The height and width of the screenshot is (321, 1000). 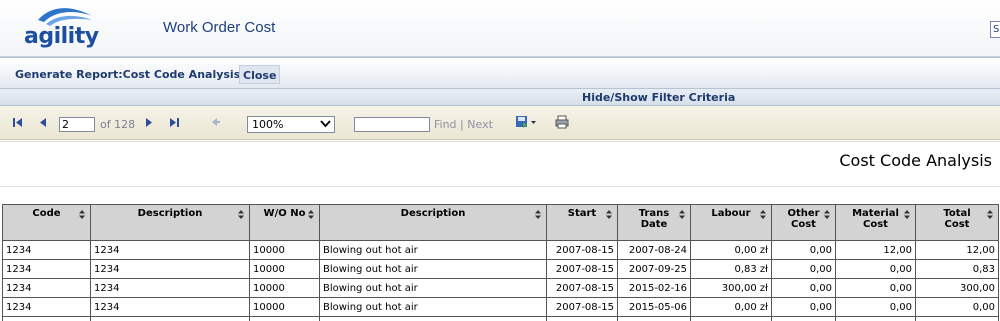 I want to click on table-cell: 2015-05-06, so click(x=654, y=307).